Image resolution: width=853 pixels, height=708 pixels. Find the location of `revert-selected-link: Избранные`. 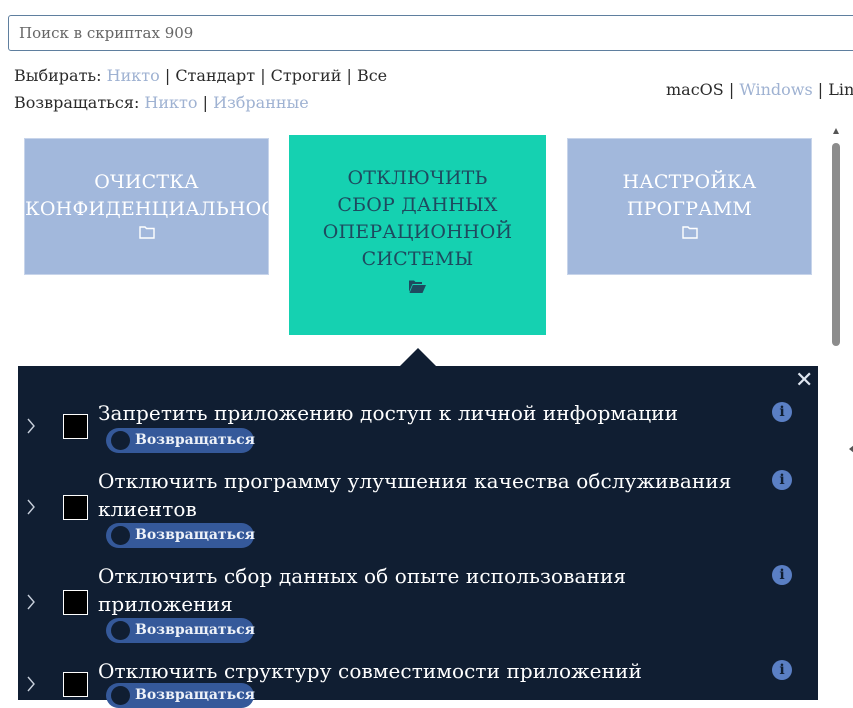

revert-selected-link: Избранные is located at coordinates (261, 102).